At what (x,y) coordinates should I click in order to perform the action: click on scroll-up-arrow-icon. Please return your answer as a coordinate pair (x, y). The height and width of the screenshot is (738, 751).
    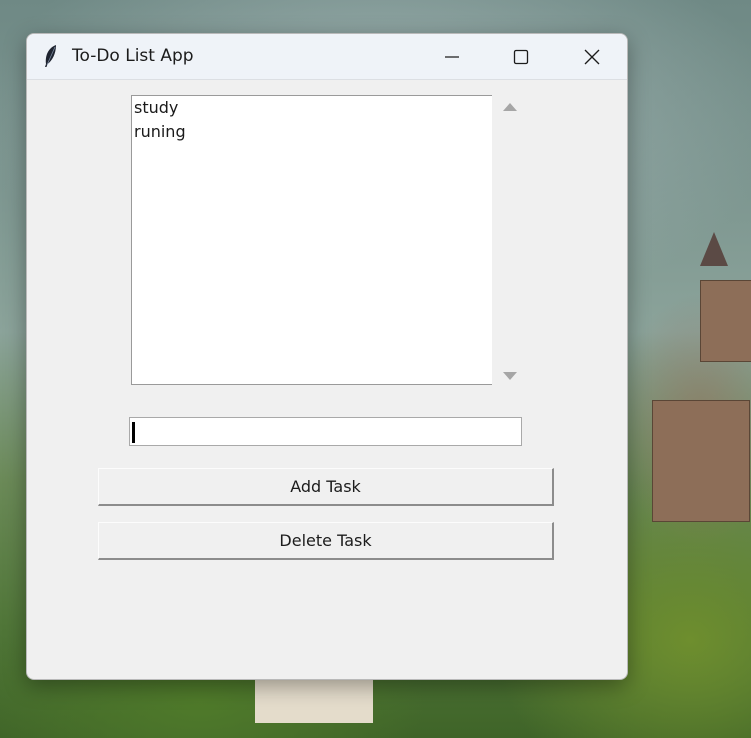
    Looking at the image, I should click on (510, 107).